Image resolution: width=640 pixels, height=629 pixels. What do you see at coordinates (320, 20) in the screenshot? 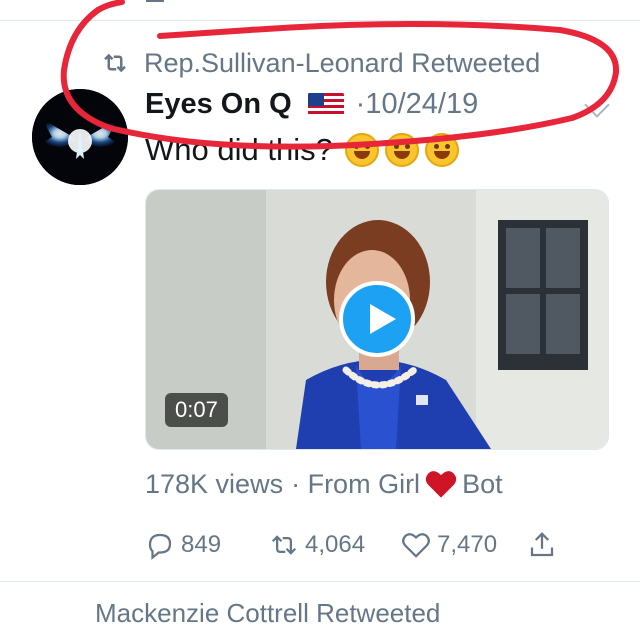
I see `top-divider` at bounding box center [320, 20].